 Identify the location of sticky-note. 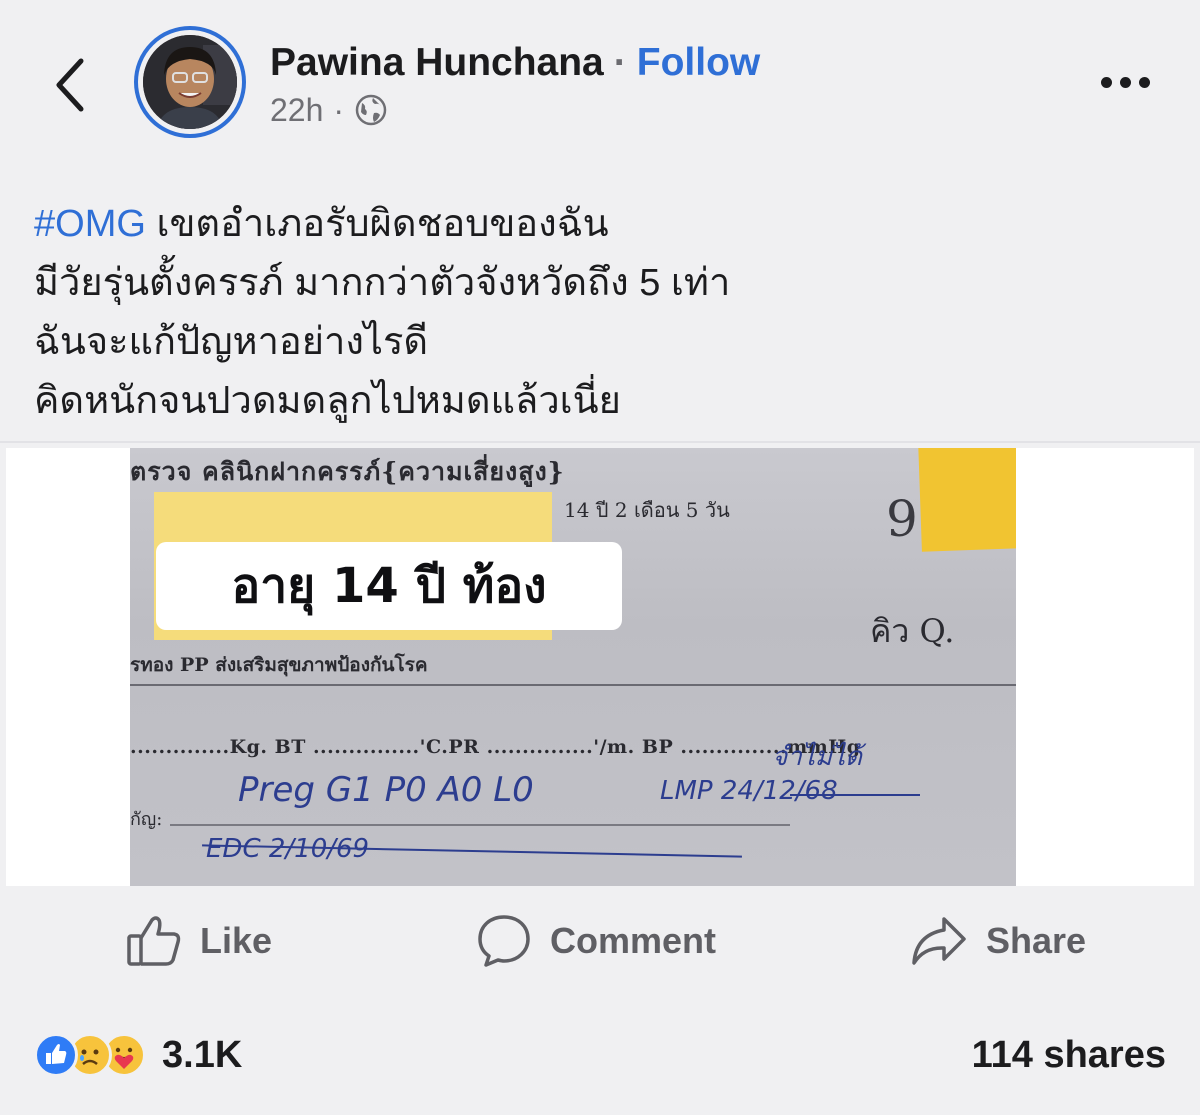
(967, 500).